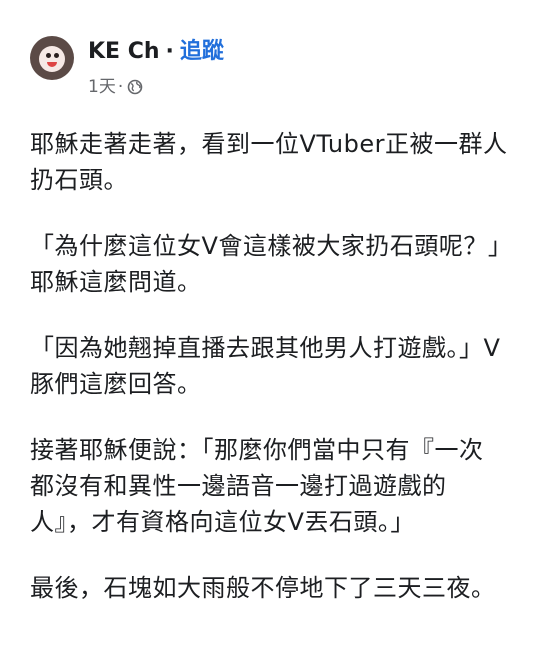  I want to click on post-meta: 1天 ·, so click(115, 87).